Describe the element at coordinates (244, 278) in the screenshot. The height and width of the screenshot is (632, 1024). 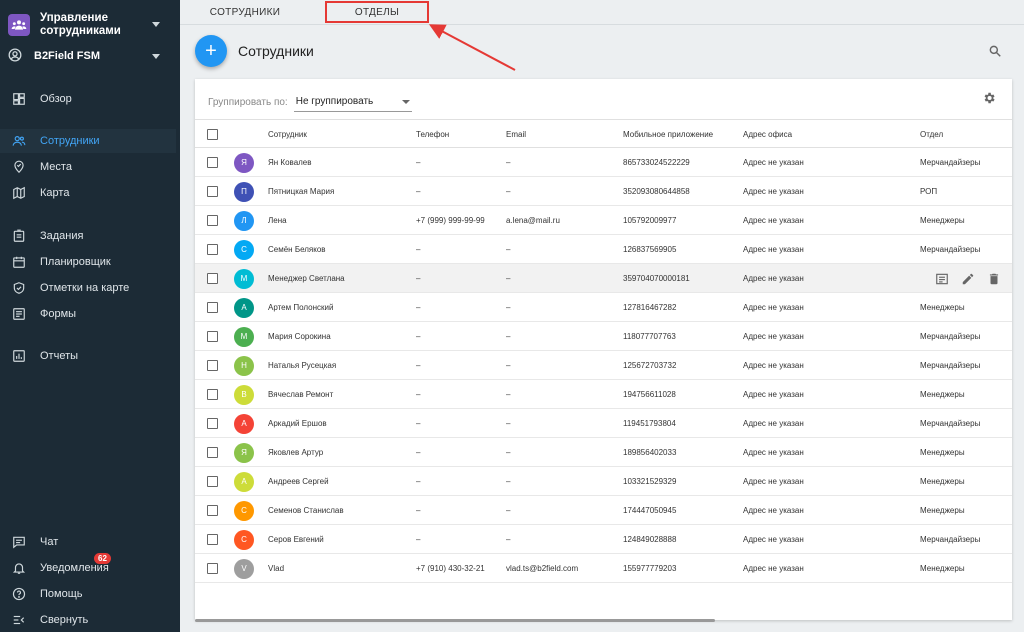
I see `avatar-cell: М` at that location.